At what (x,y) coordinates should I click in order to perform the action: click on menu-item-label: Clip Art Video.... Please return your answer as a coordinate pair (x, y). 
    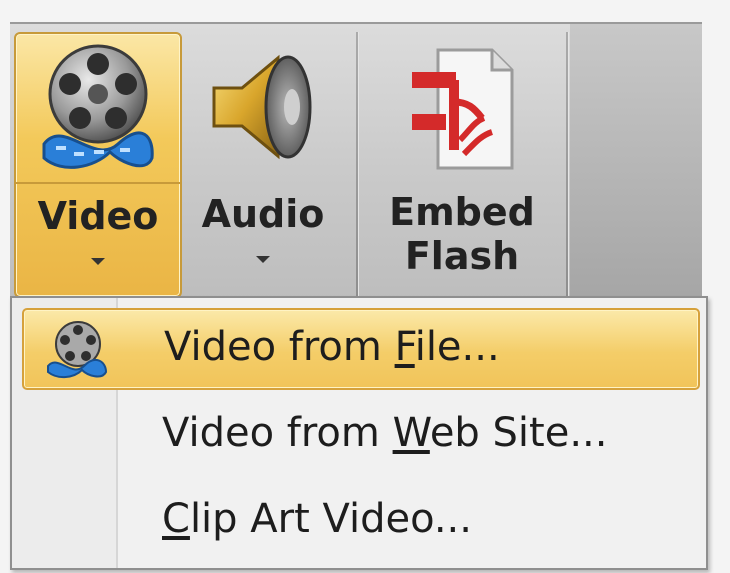
    Looking at the image, I should click on (317, 519).